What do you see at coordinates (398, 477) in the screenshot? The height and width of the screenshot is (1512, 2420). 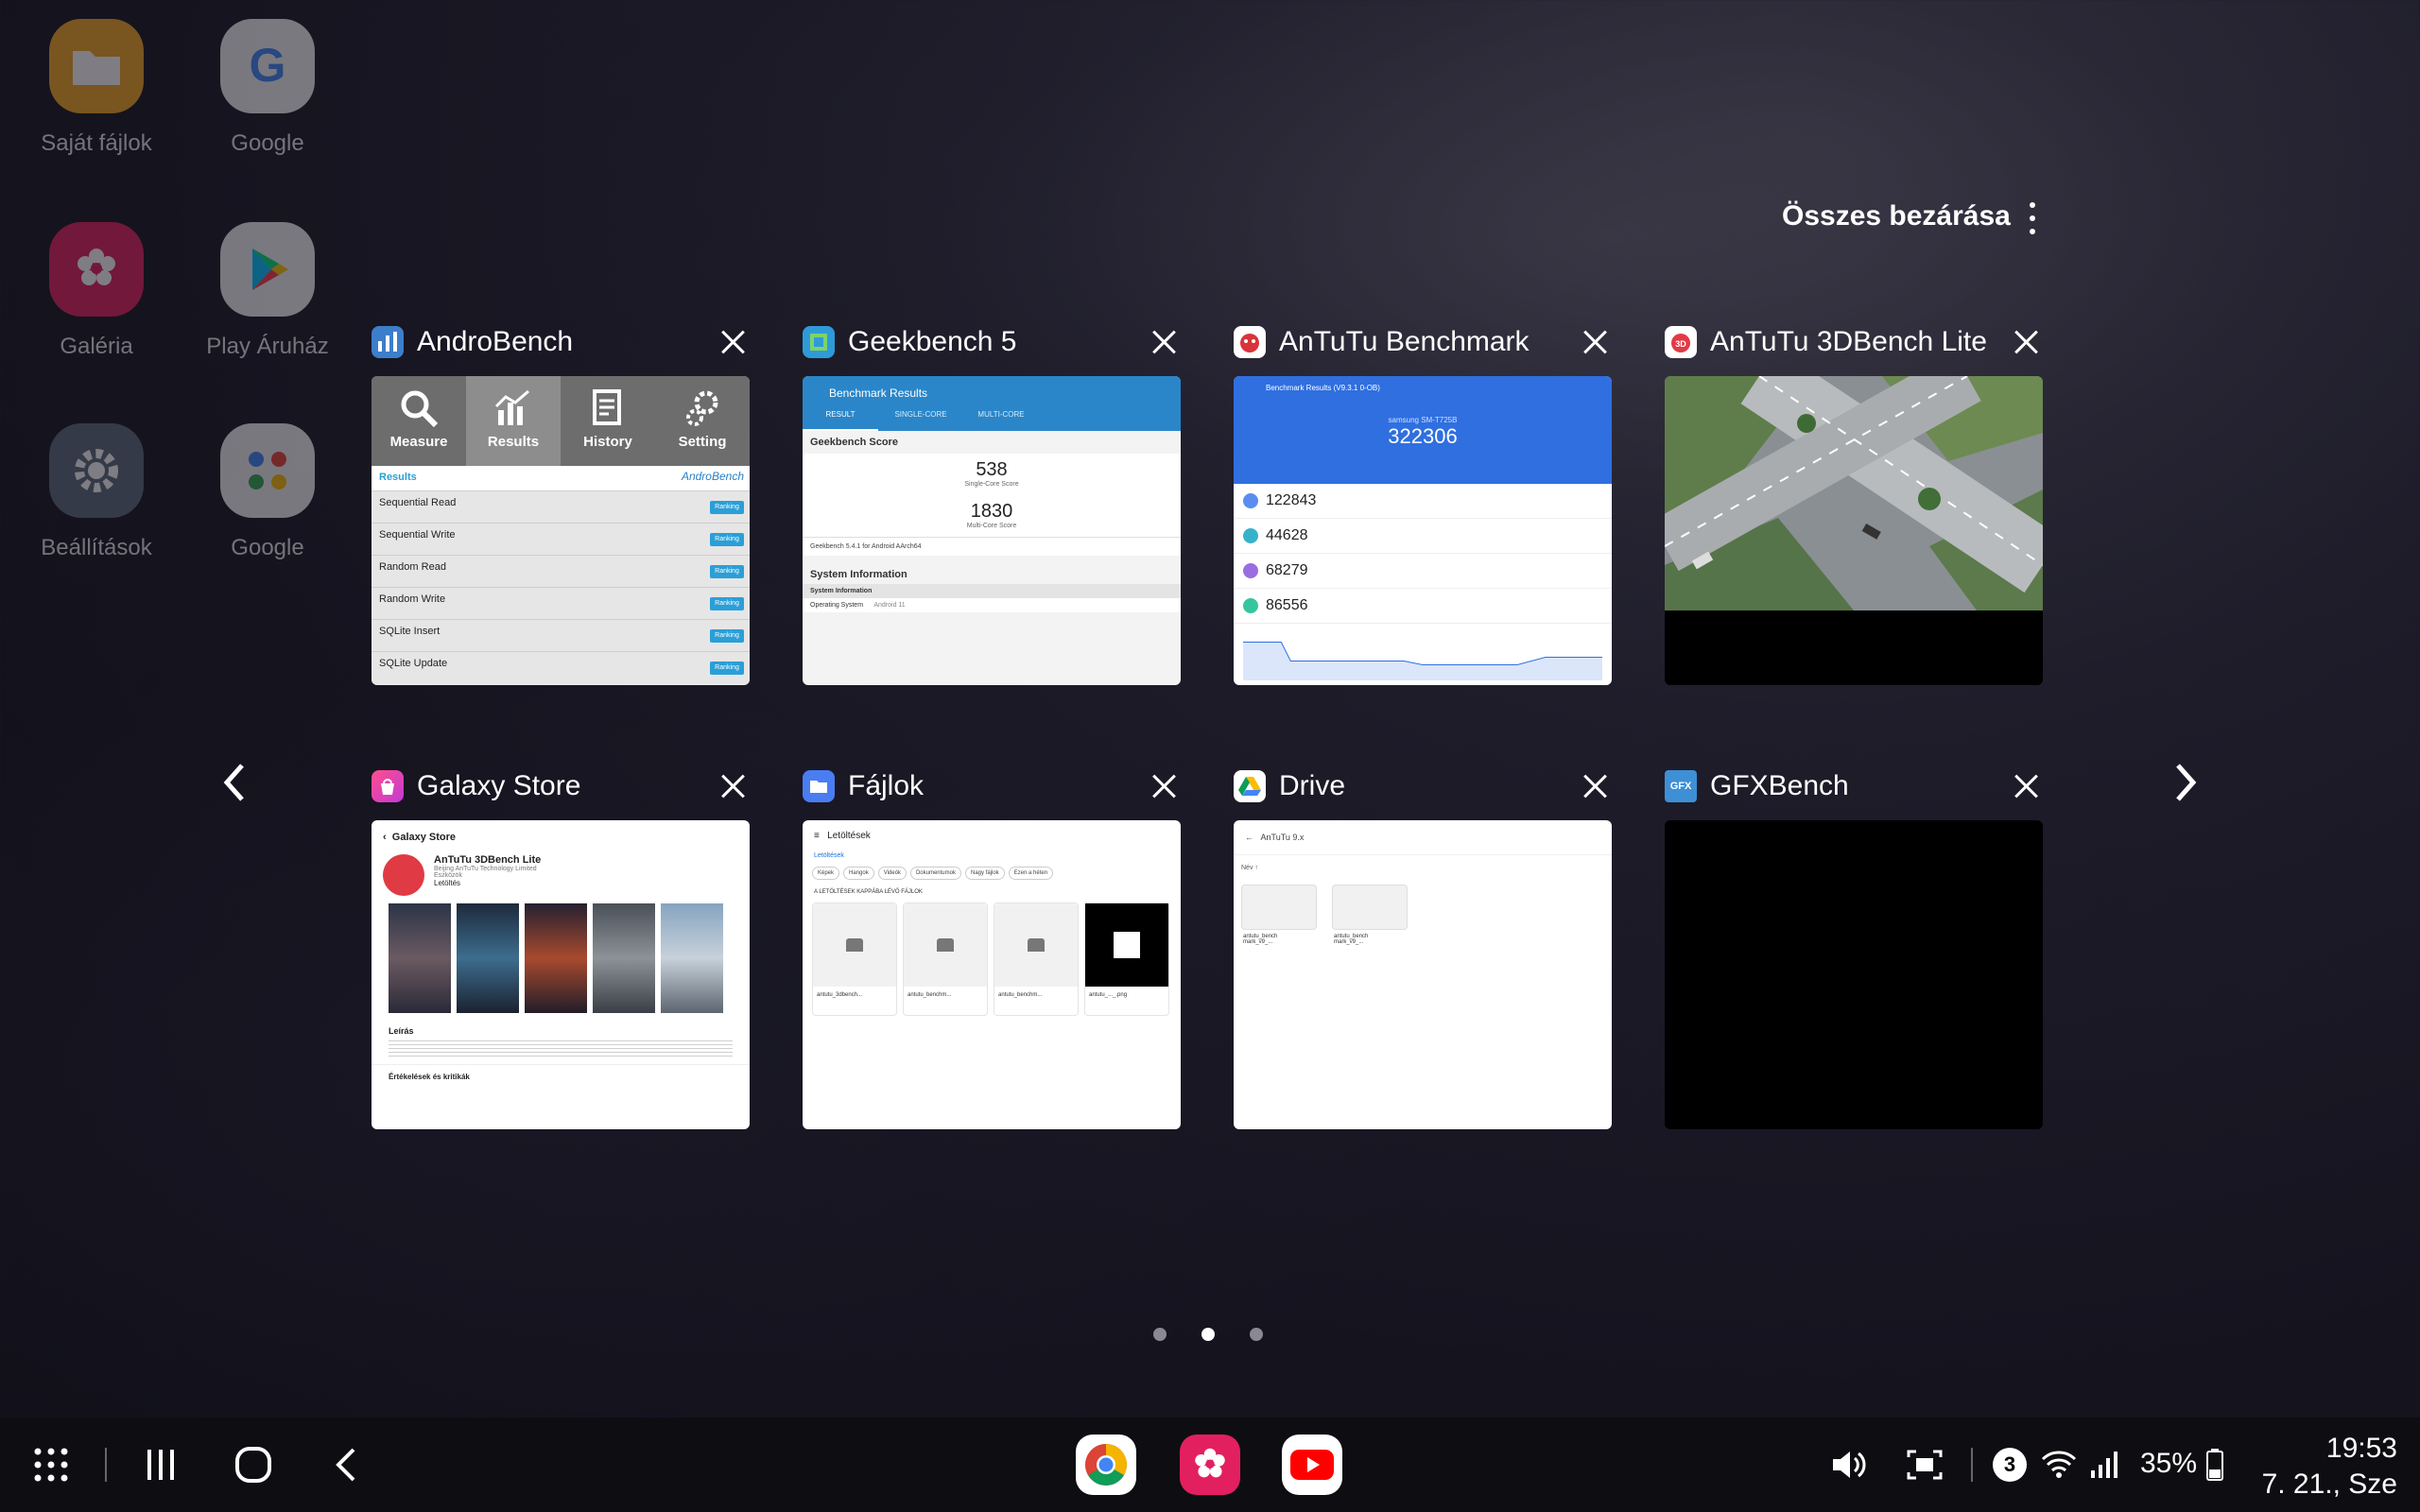 I see `androbench-section-title: Results` at bounding box center [398, 477].